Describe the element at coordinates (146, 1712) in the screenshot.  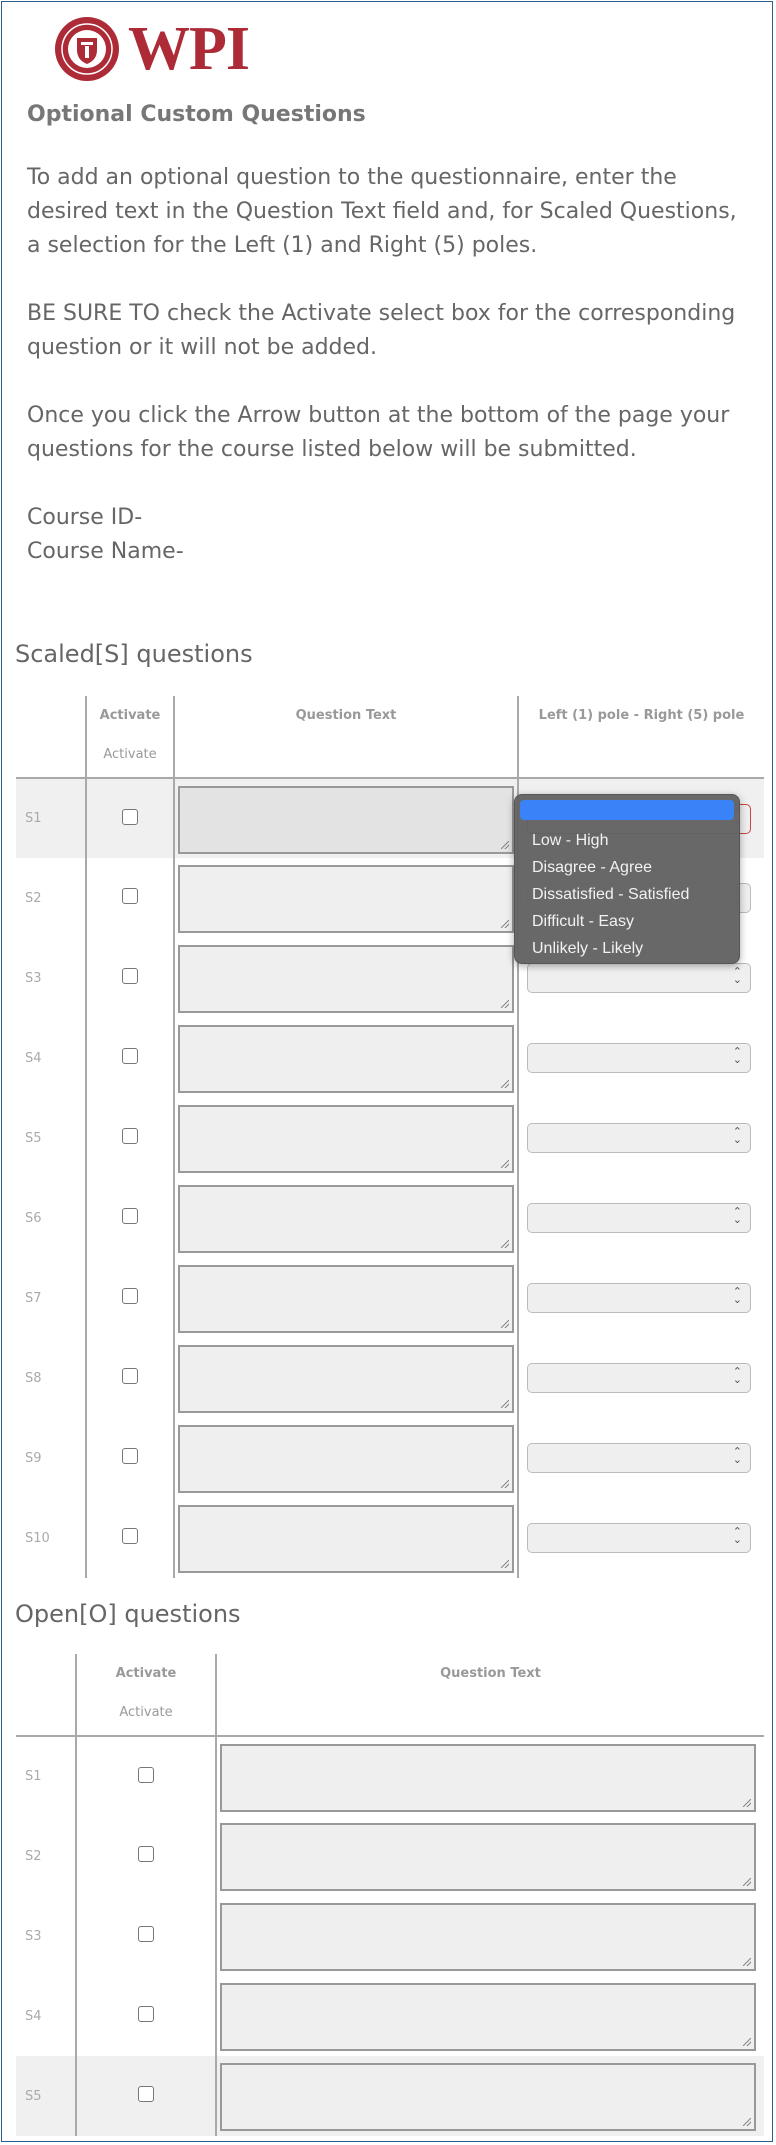
I see `open-header-activate-sub: Activate` at that location.